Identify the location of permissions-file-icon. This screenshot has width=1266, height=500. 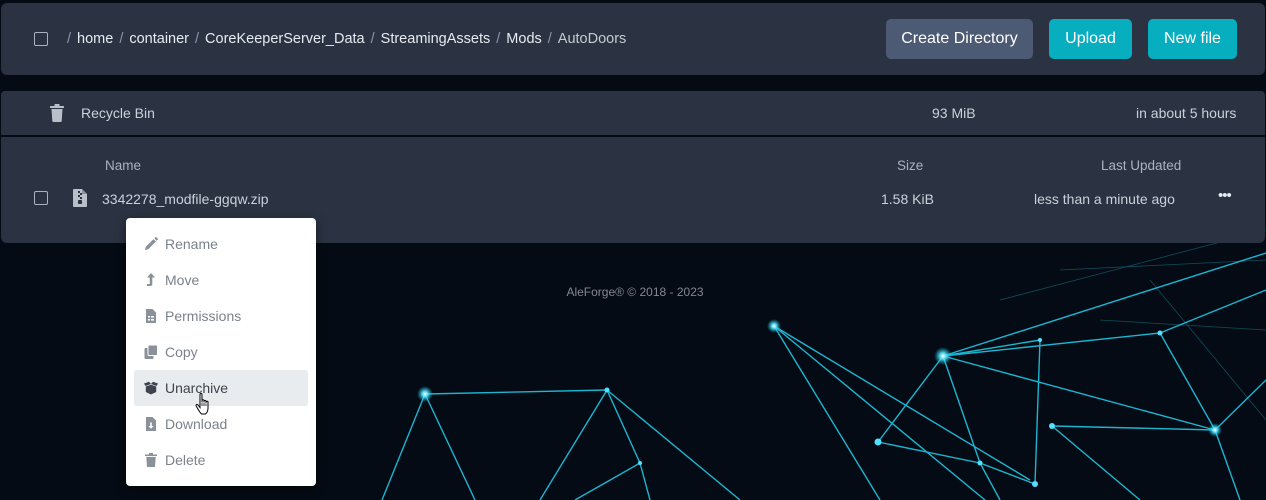
(151, 316).